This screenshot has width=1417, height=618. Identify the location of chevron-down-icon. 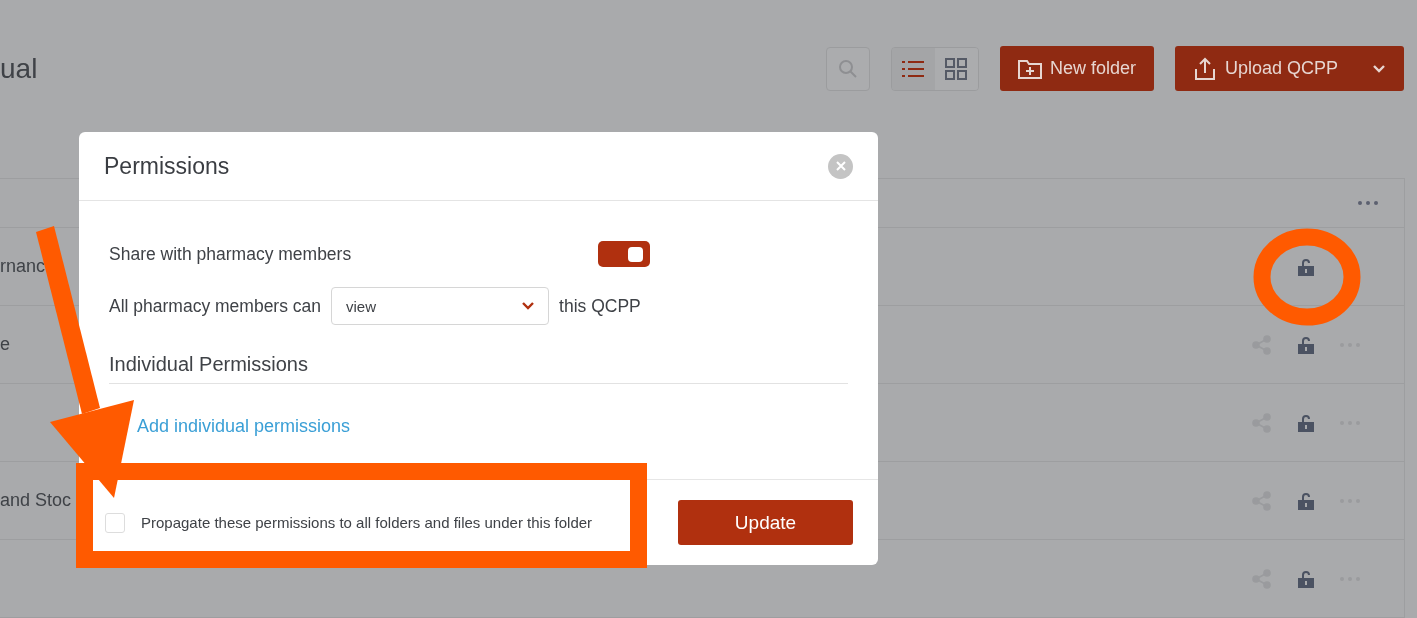
(528, 306).